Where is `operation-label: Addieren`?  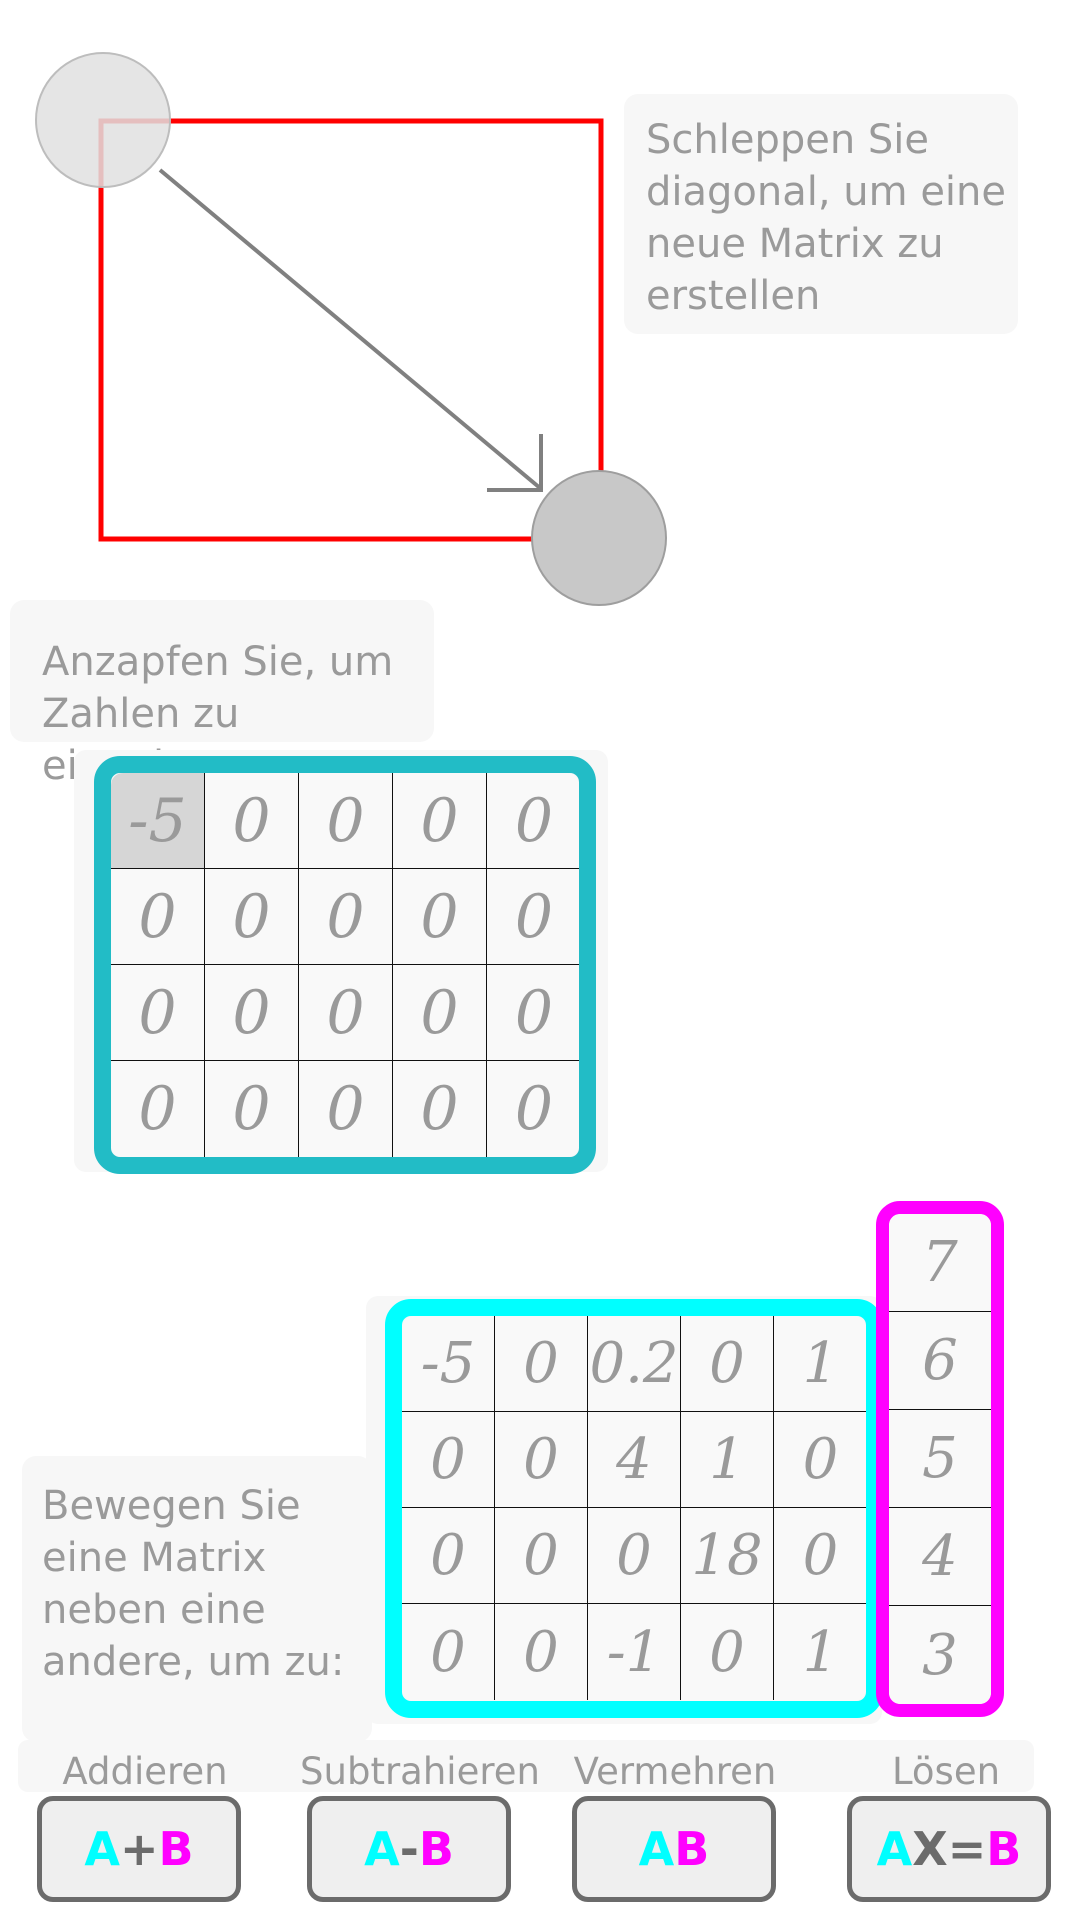 operation-label: Addieren is located at coordinates (145, 1771).